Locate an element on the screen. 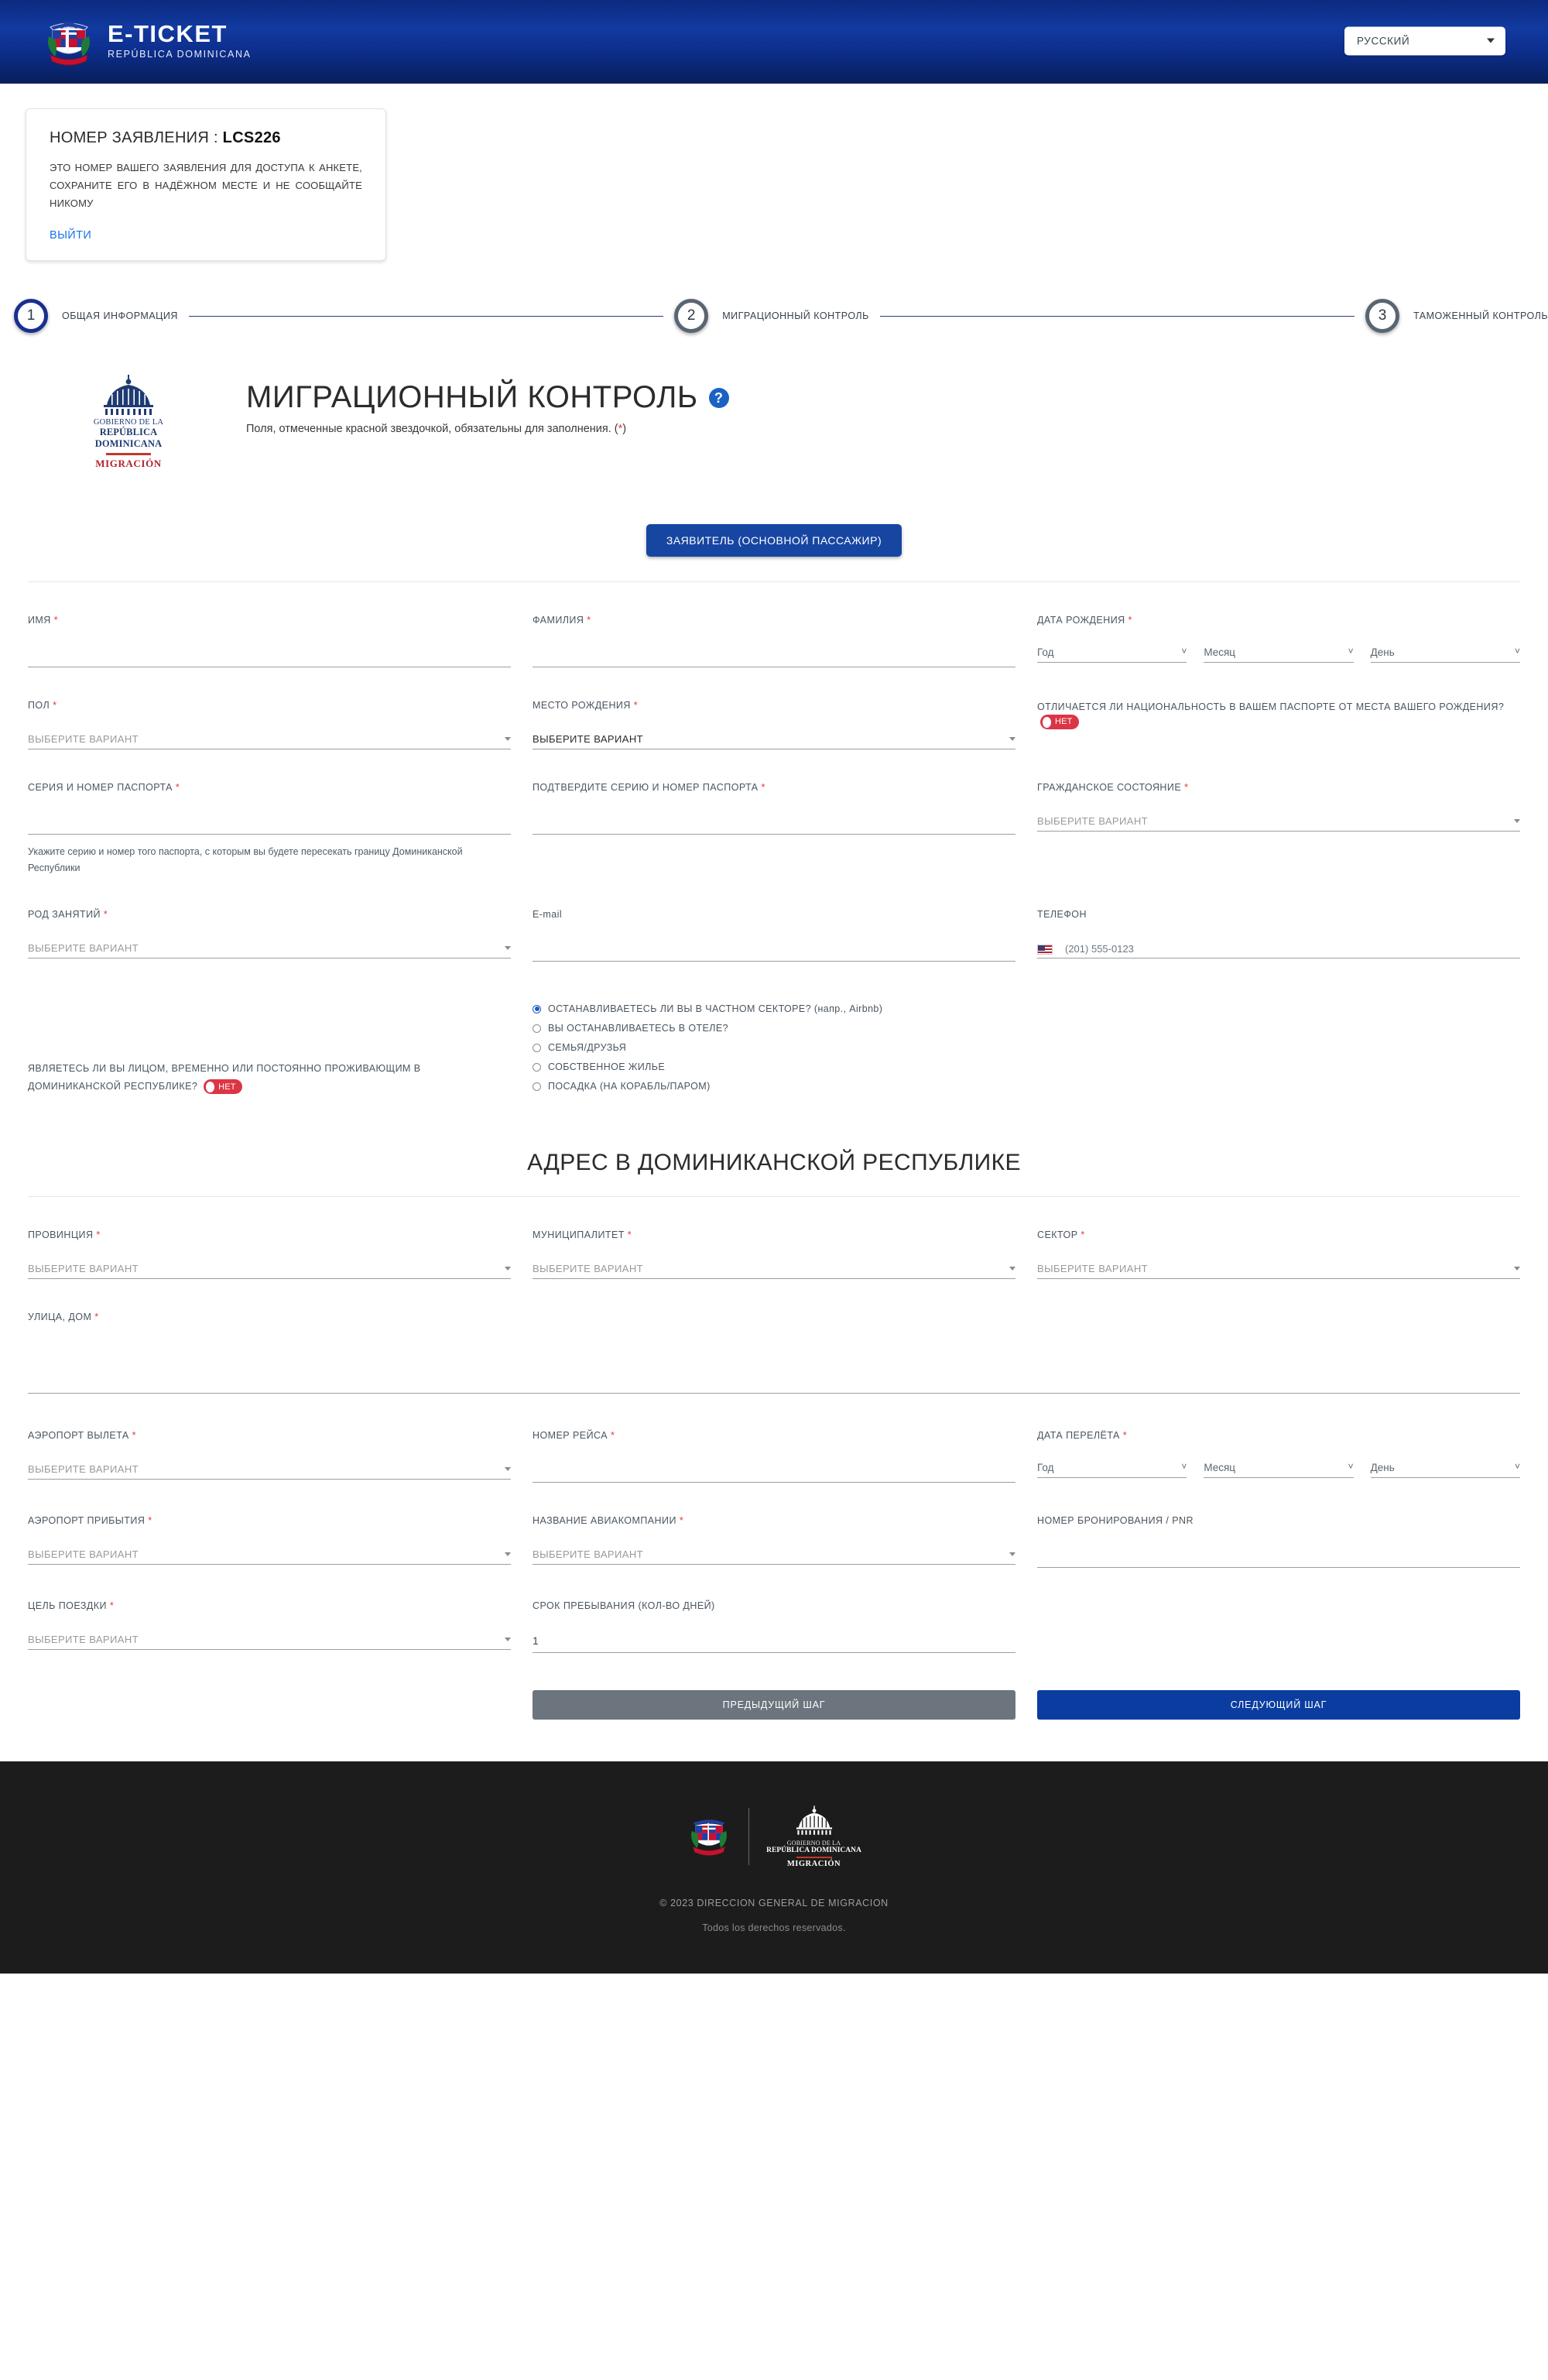 The image size is (1548, 2380). occupation-value: ВЫБЕРИТЕ ВАРИАНТ is located at coordinates (83, 949).